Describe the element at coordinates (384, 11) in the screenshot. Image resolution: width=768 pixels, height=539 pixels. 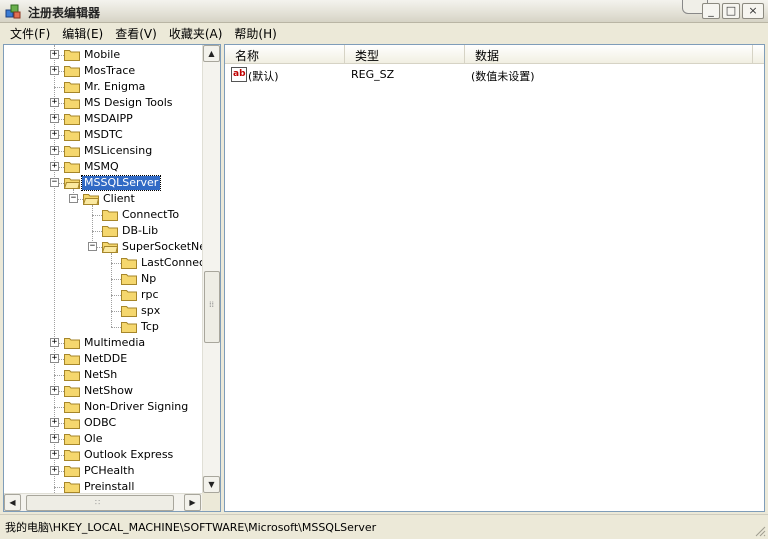
I see `title-bar: 注册表编辑器 _ □ ×` at that location.